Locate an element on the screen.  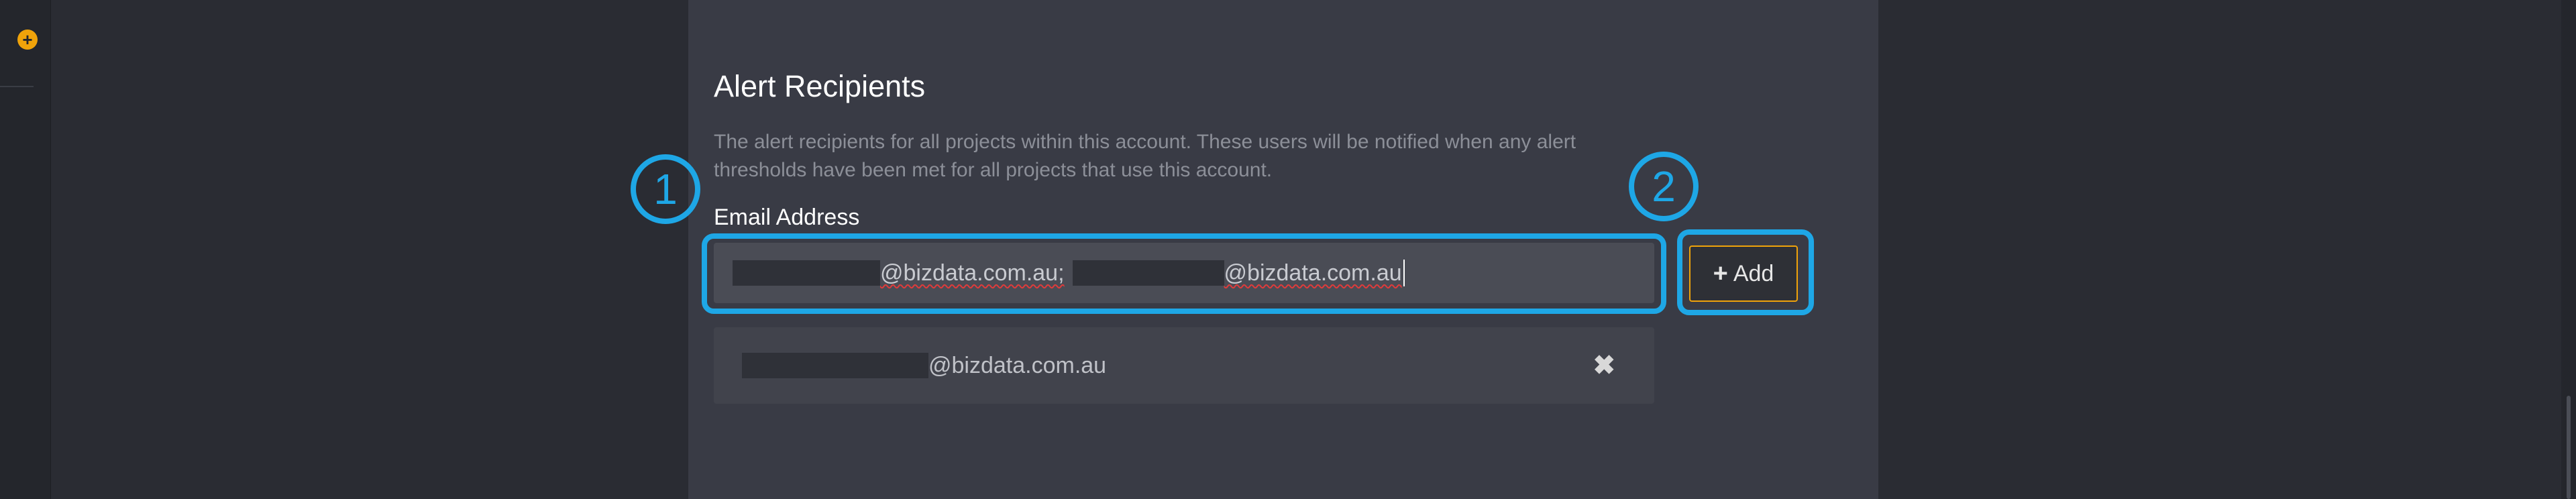
annotation-marker-1: 1 is located at coordinates (665, 189).